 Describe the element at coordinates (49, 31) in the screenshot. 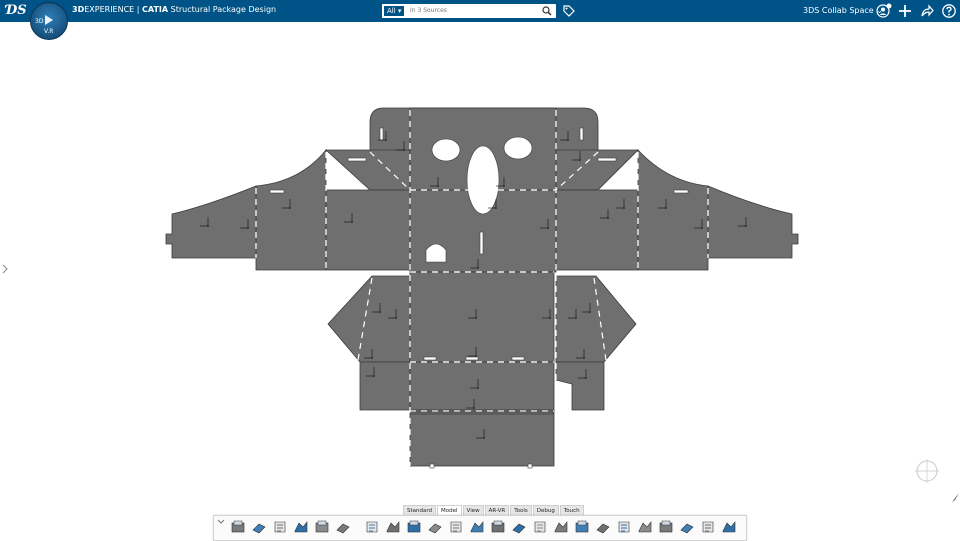

I see `compass-version-label: V.R` at that location.